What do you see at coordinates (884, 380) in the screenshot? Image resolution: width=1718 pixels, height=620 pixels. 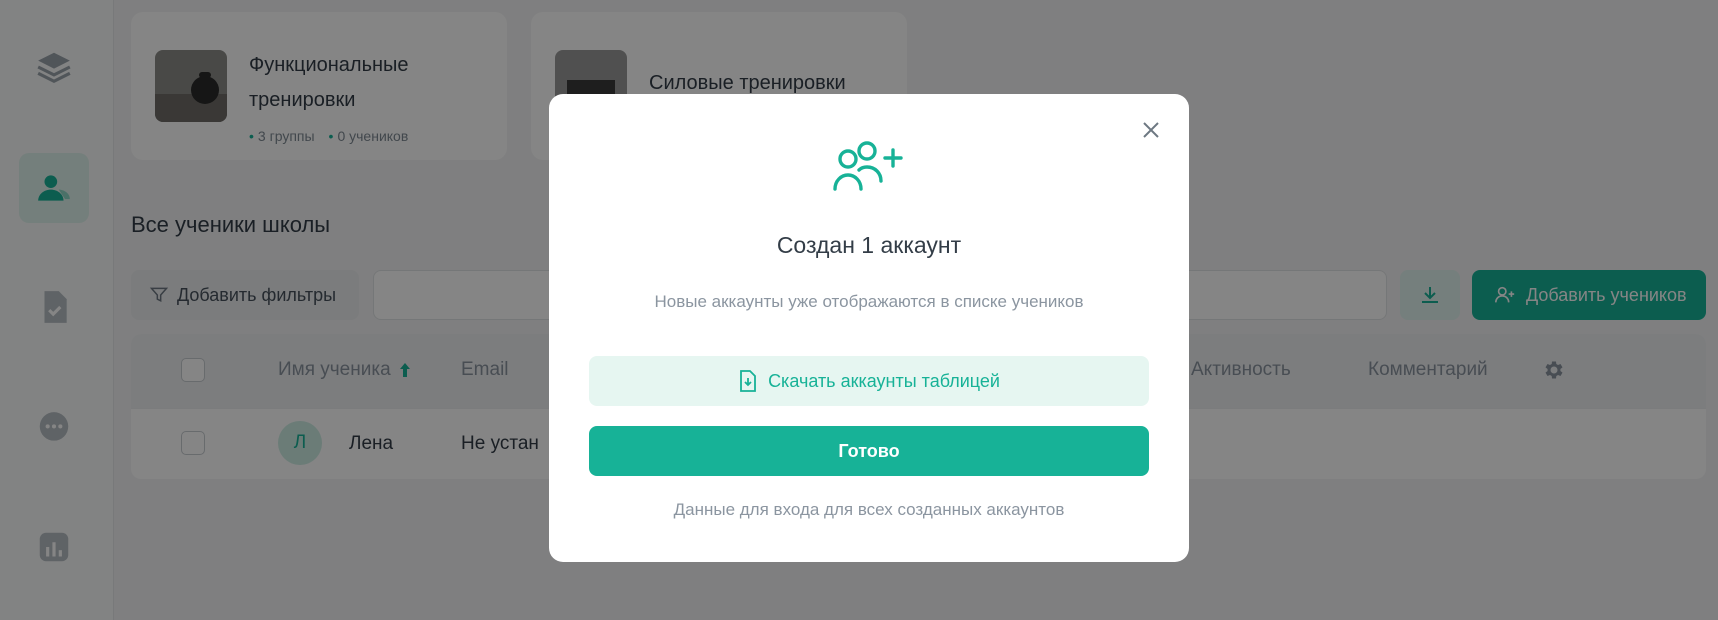 I see `download-accounts-label: Скачать аккаунты таблицей` at bounding box center [884, 380].